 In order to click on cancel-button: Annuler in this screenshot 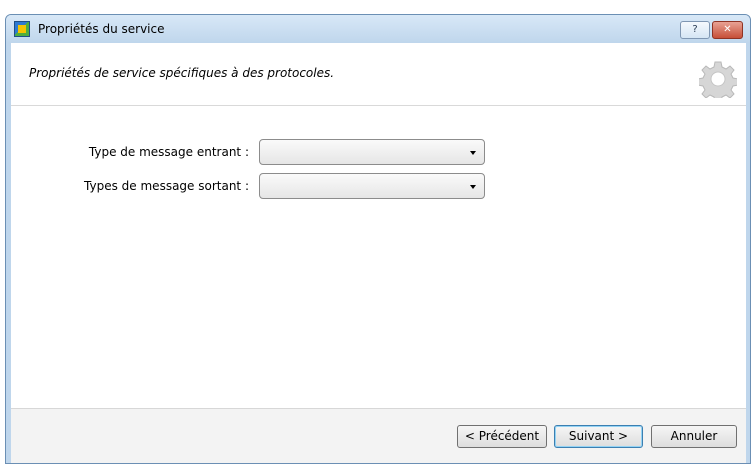, I will do `click(694, 436)`.